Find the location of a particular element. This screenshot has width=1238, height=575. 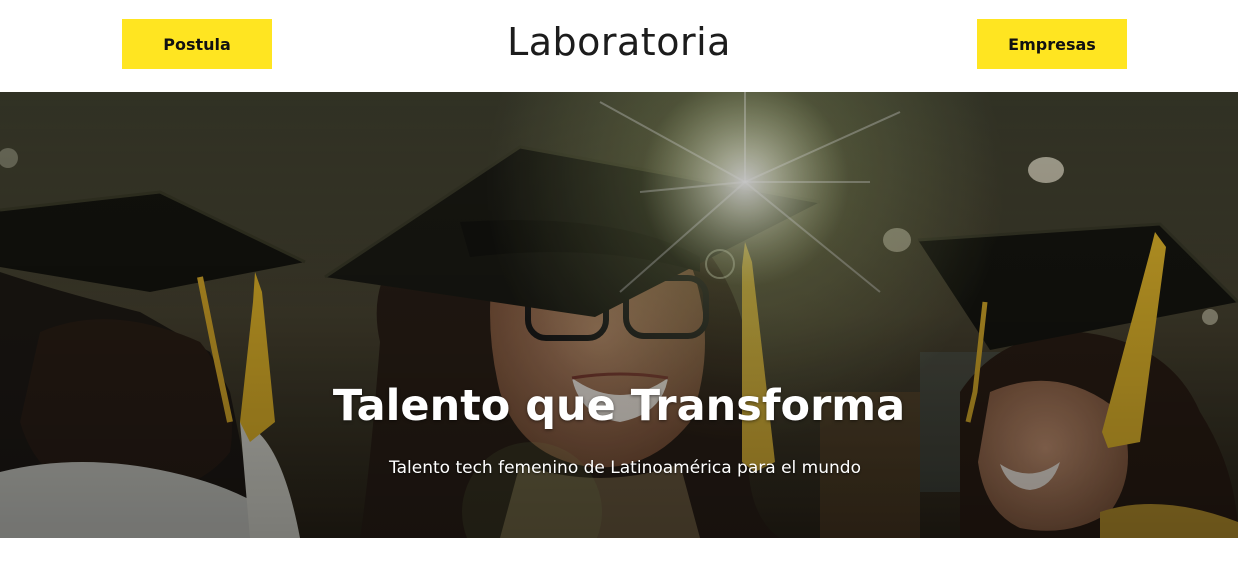

page-bottom-space is located at coordinates (619, 556).